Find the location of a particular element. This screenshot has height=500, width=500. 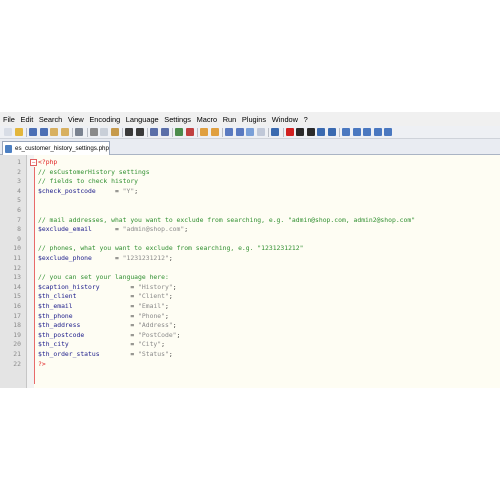

save-all-icon is located at coordinates (43, 132).